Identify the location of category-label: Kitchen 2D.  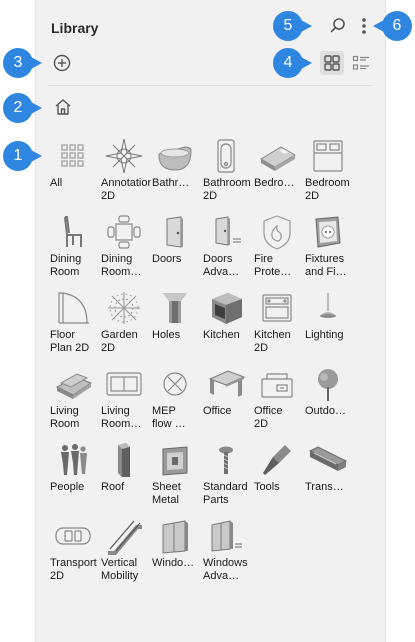
(272, 341).